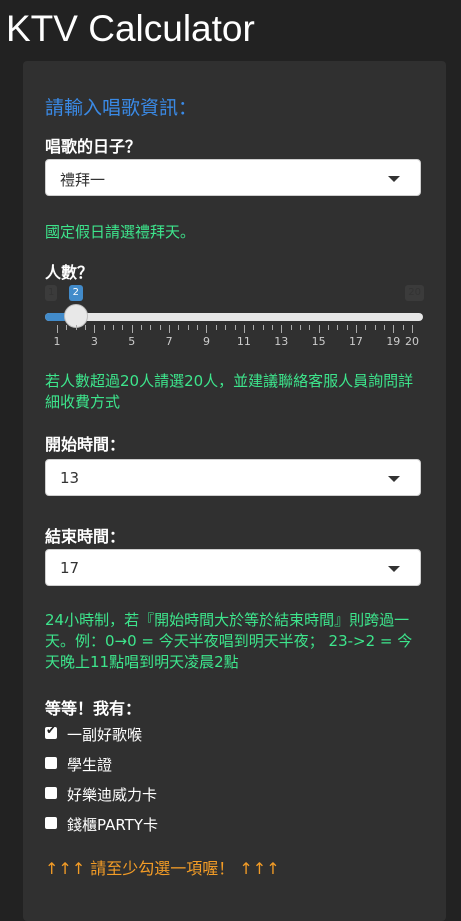 This screenshot has height=921, width=461. What do you see at coordinates (83, 180) in the screenshot?
I see `day-select-value: 禮拜一` at bounding box center [83, 180].